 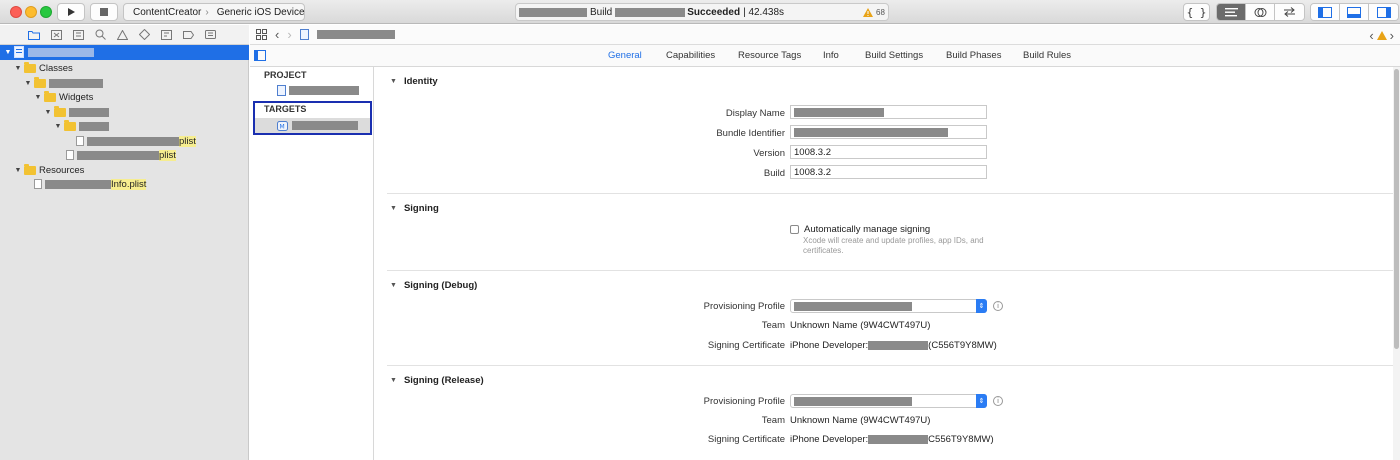 What do you see at coordinates (825, 35) in the screenshot?
I see `jump-bar: ‹ › ‹ ›` at bounding box center [825, 35].